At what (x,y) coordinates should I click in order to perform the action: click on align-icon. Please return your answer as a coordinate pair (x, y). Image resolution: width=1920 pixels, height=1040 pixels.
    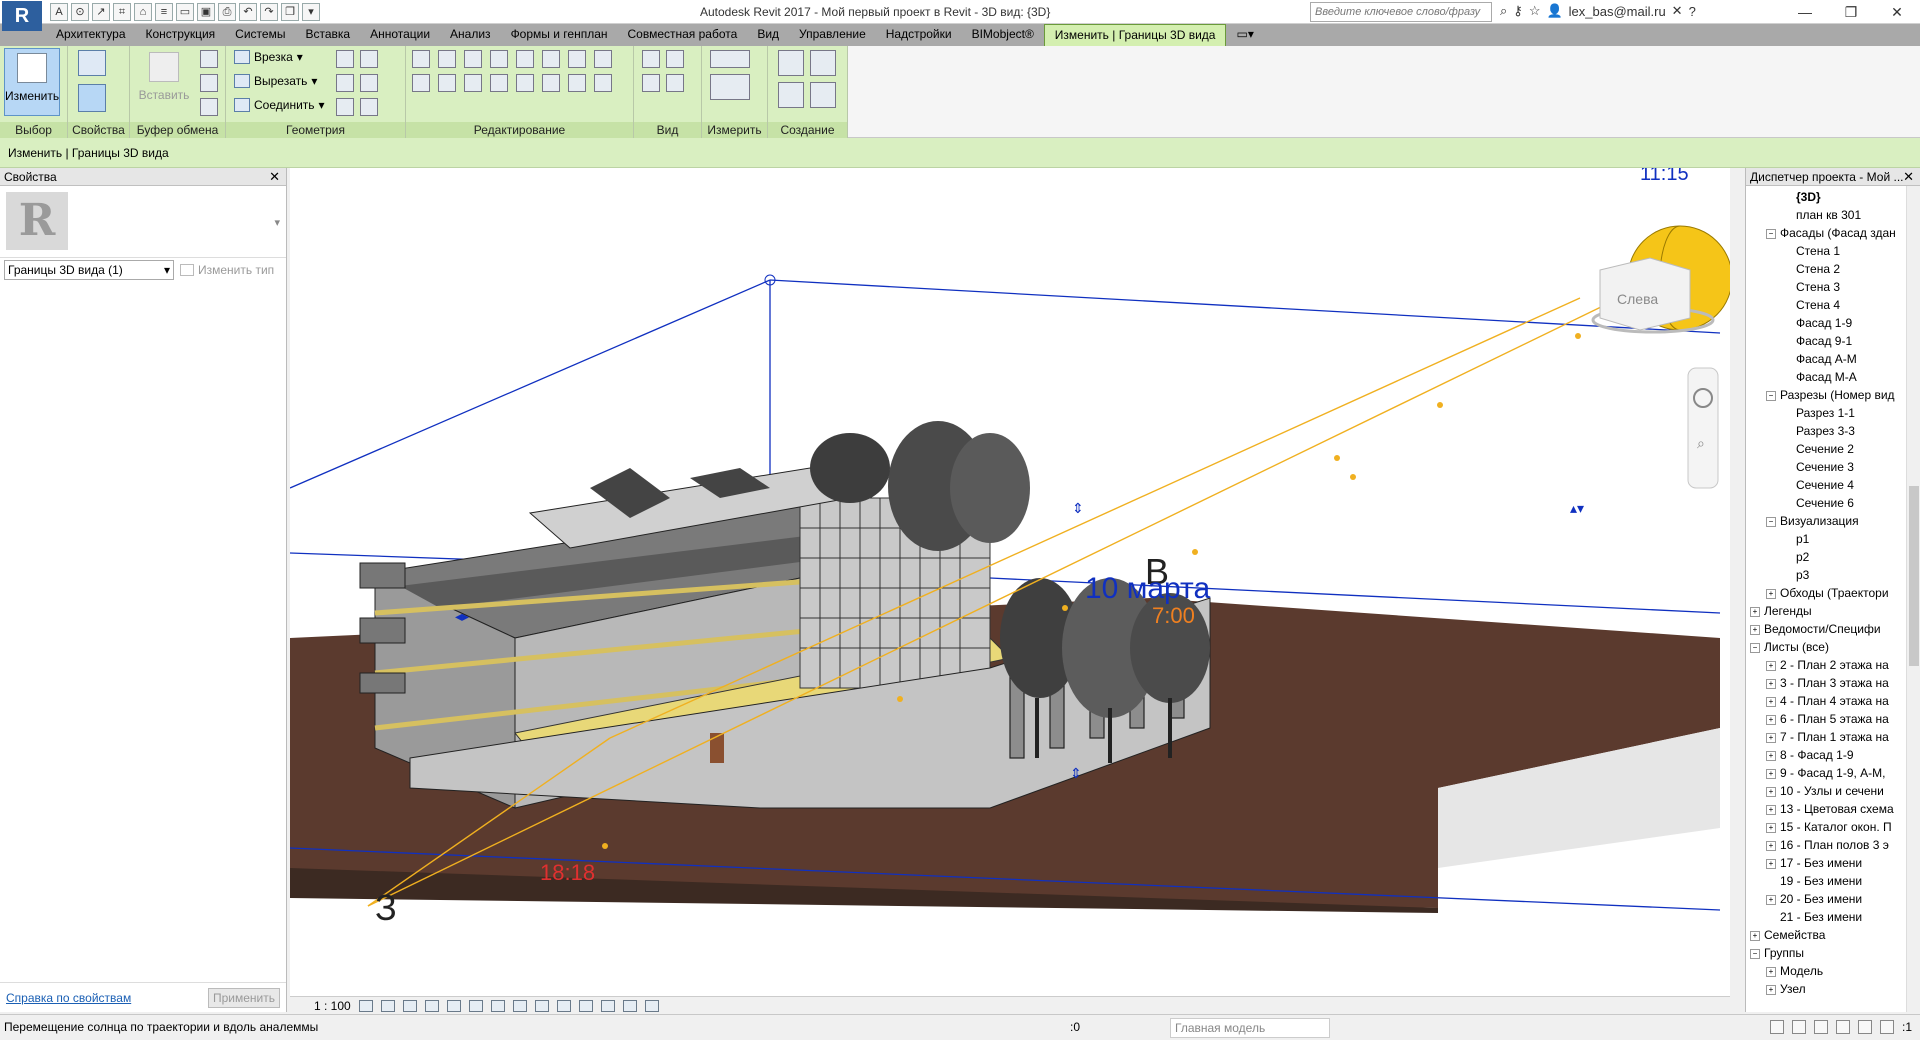
    Looking at the image, I should click on (421, 59).